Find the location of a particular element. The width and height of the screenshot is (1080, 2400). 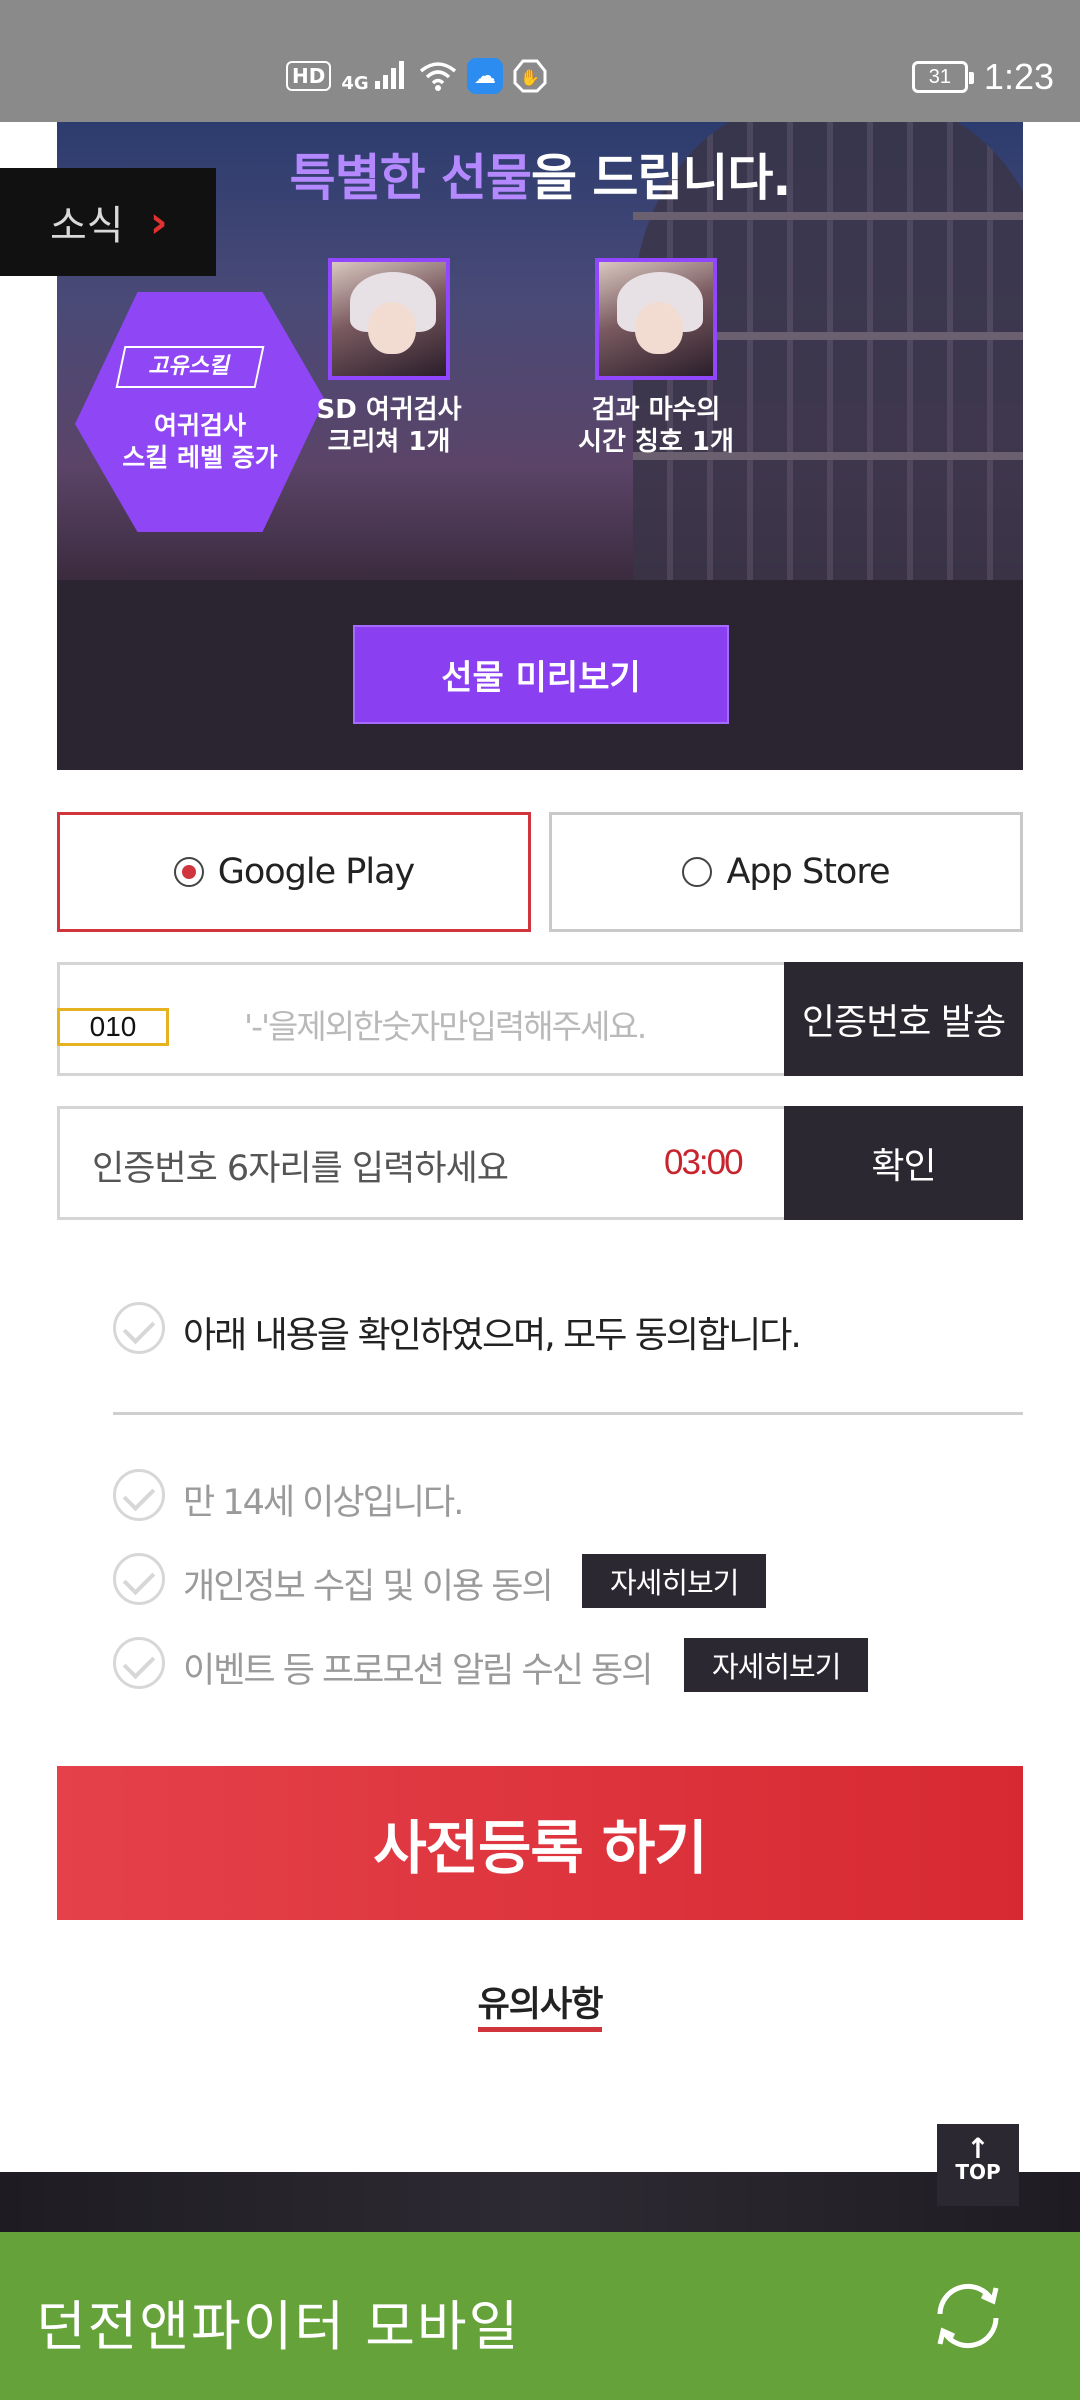

gift-line1: 검과 마수의 is located at coordinates (656, 410).